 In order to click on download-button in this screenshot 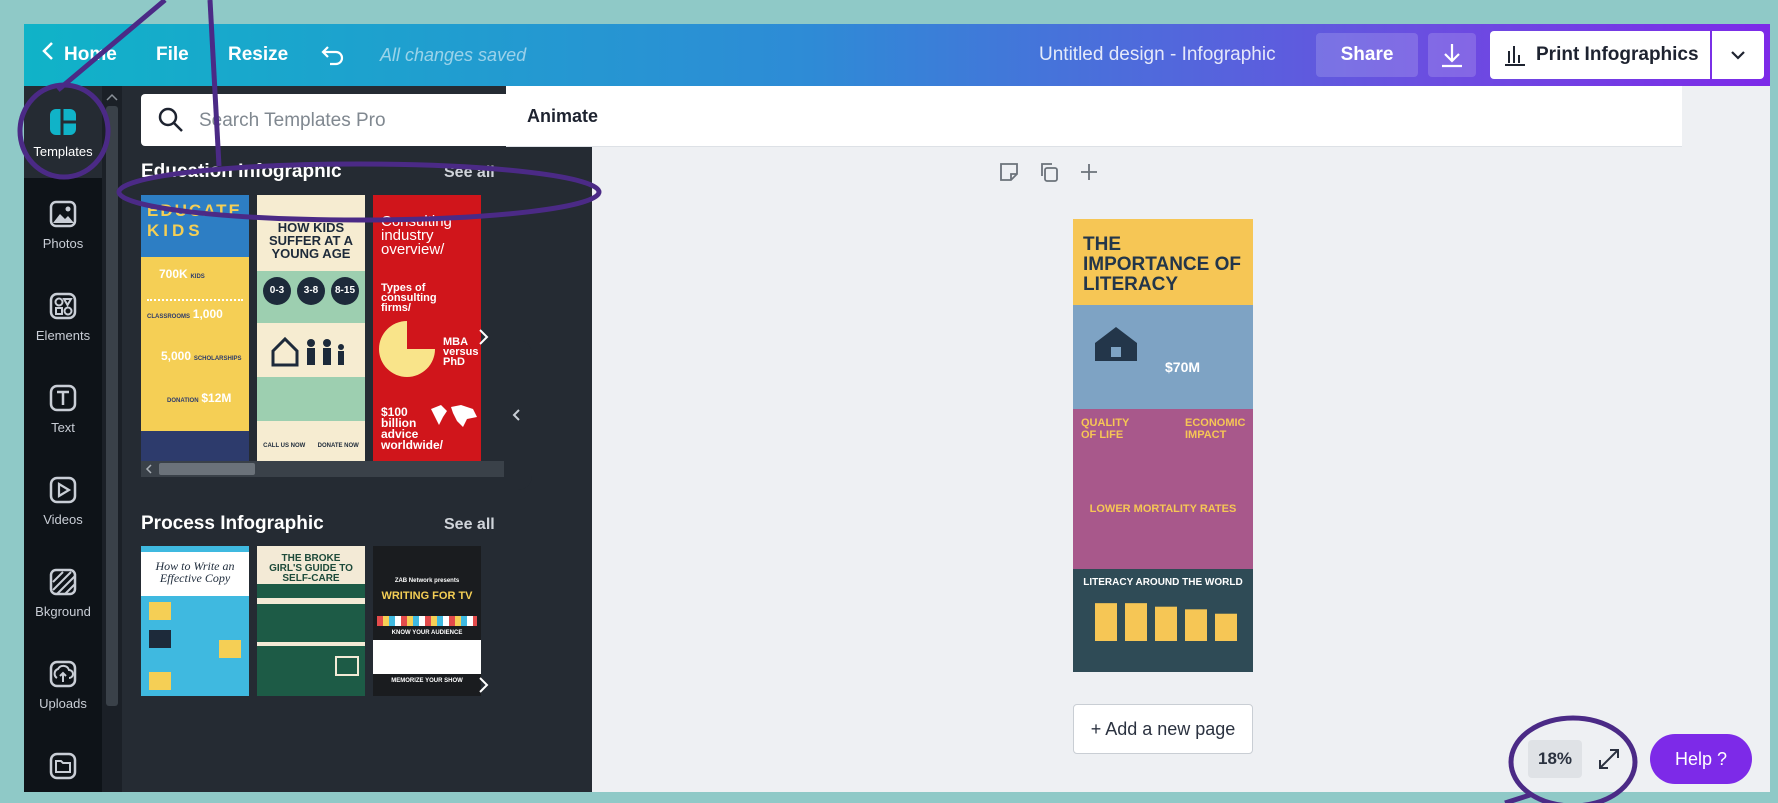, I will do `click(1452, 55)`.